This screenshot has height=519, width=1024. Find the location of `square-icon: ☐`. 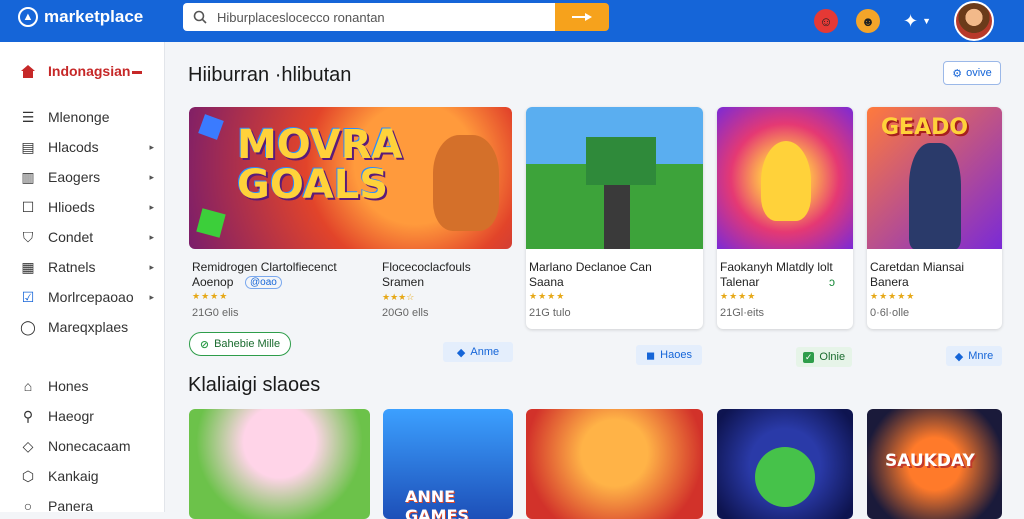

square-icon: ☐ is located at coordinates (28, 206).